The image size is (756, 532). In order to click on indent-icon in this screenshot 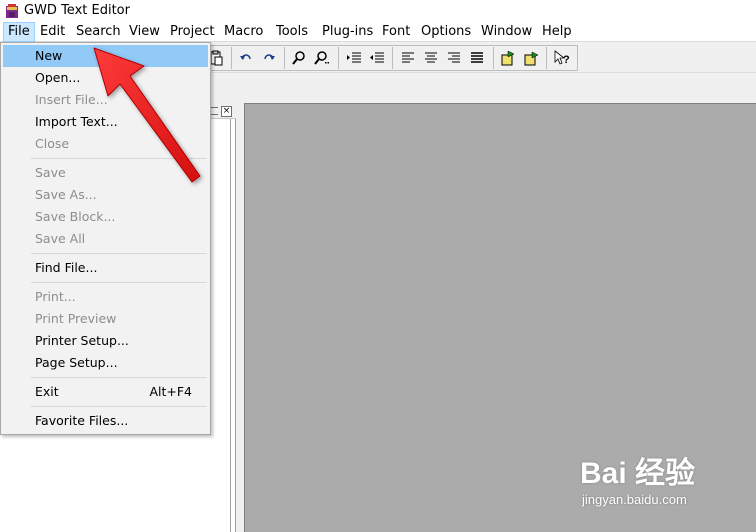, I will do `click(354, 58)`.